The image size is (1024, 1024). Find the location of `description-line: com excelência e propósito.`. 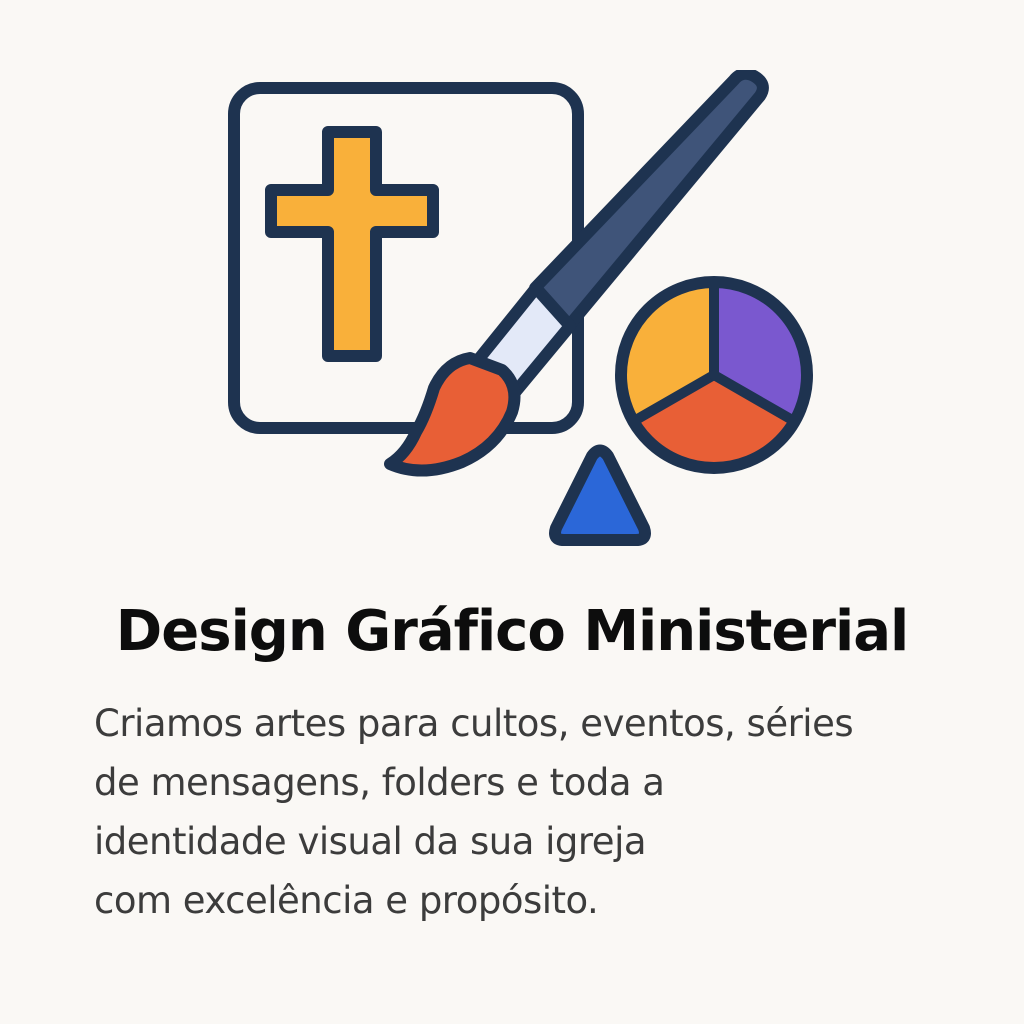

description-line: com excelência e propósito. is located at coordinates (346, 900).